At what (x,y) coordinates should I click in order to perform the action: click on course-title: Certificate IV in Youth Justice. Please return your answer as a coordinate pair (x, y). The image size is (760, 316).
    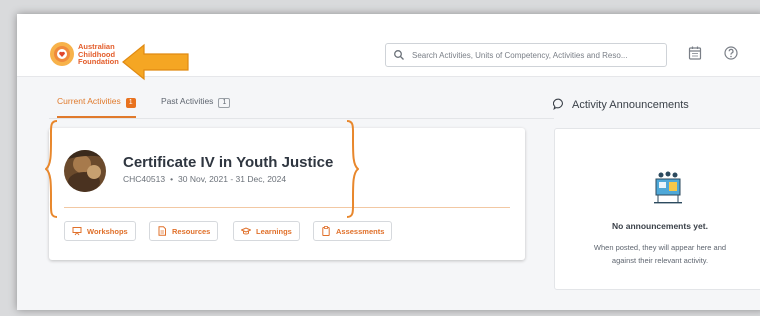
    Looking at the image, I should click on (228, 162).